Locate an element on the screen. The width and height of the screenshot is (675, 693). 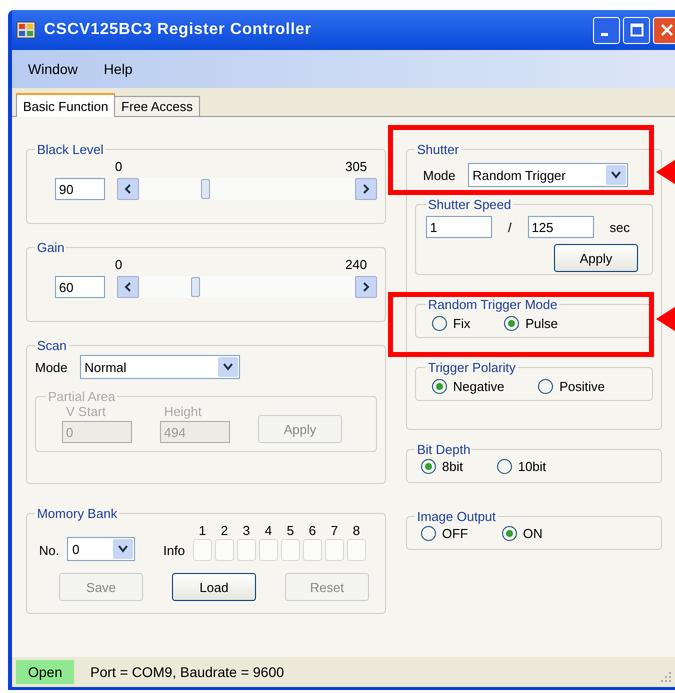
fraction-slash: / is located at coordinates (510, 227).